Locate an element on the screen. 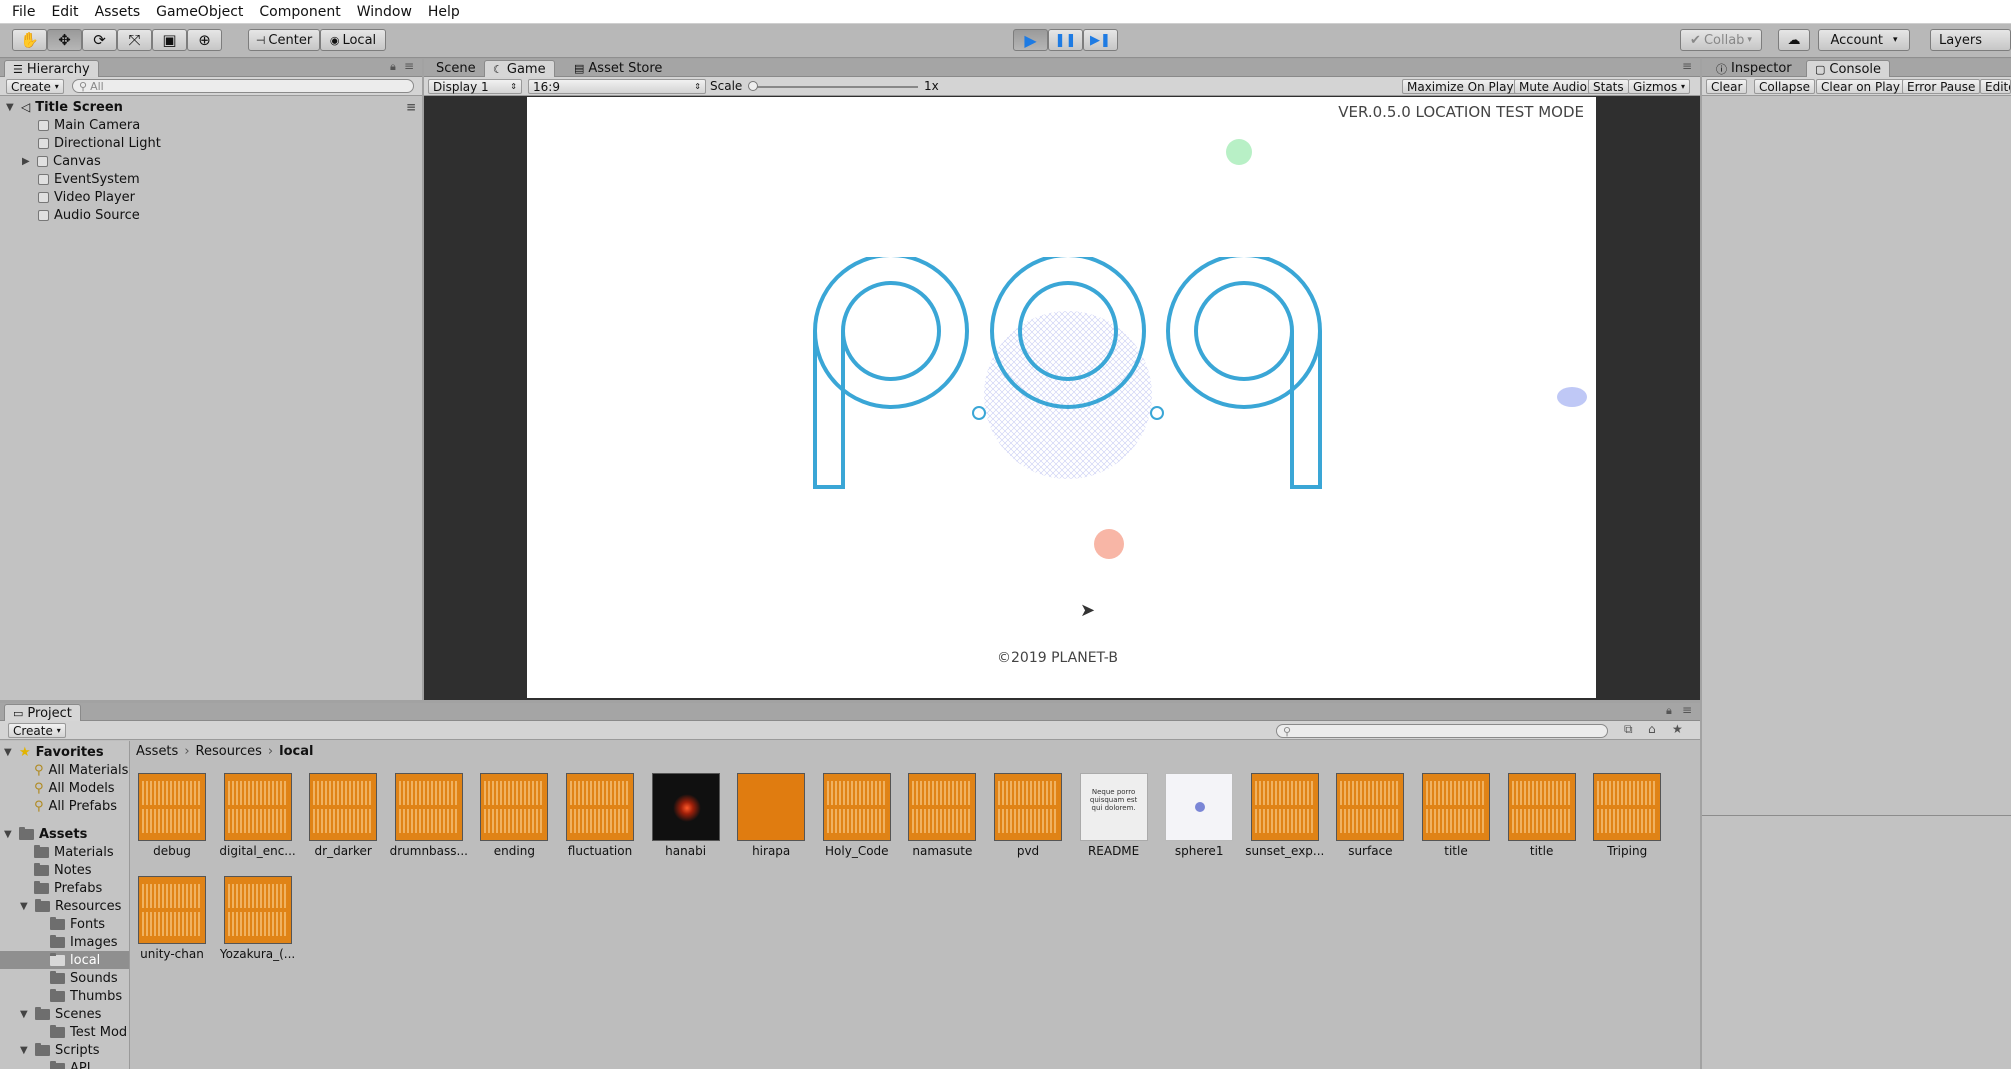 This screenshot has width=2011, height=1069. tree-item-local: local is located at coordinates (75, 960).